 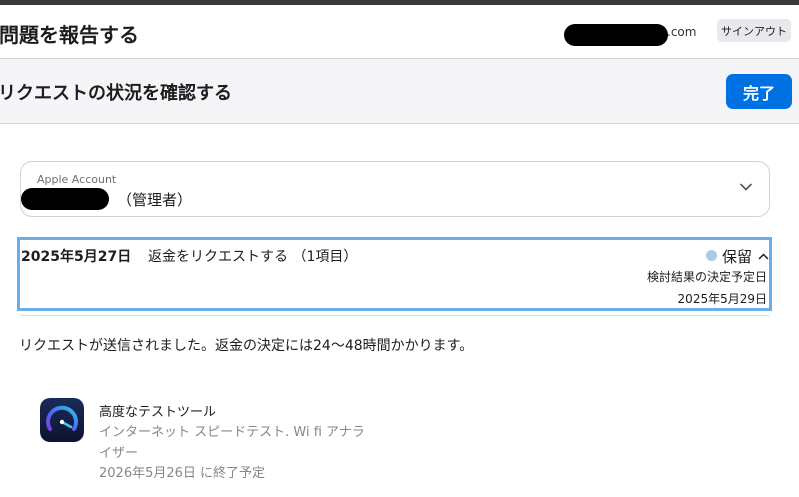 What do you see at coordinates (754, 30) in the screenshot?
I see `signout-button: サインアウト` at bounding box center [754, 30].